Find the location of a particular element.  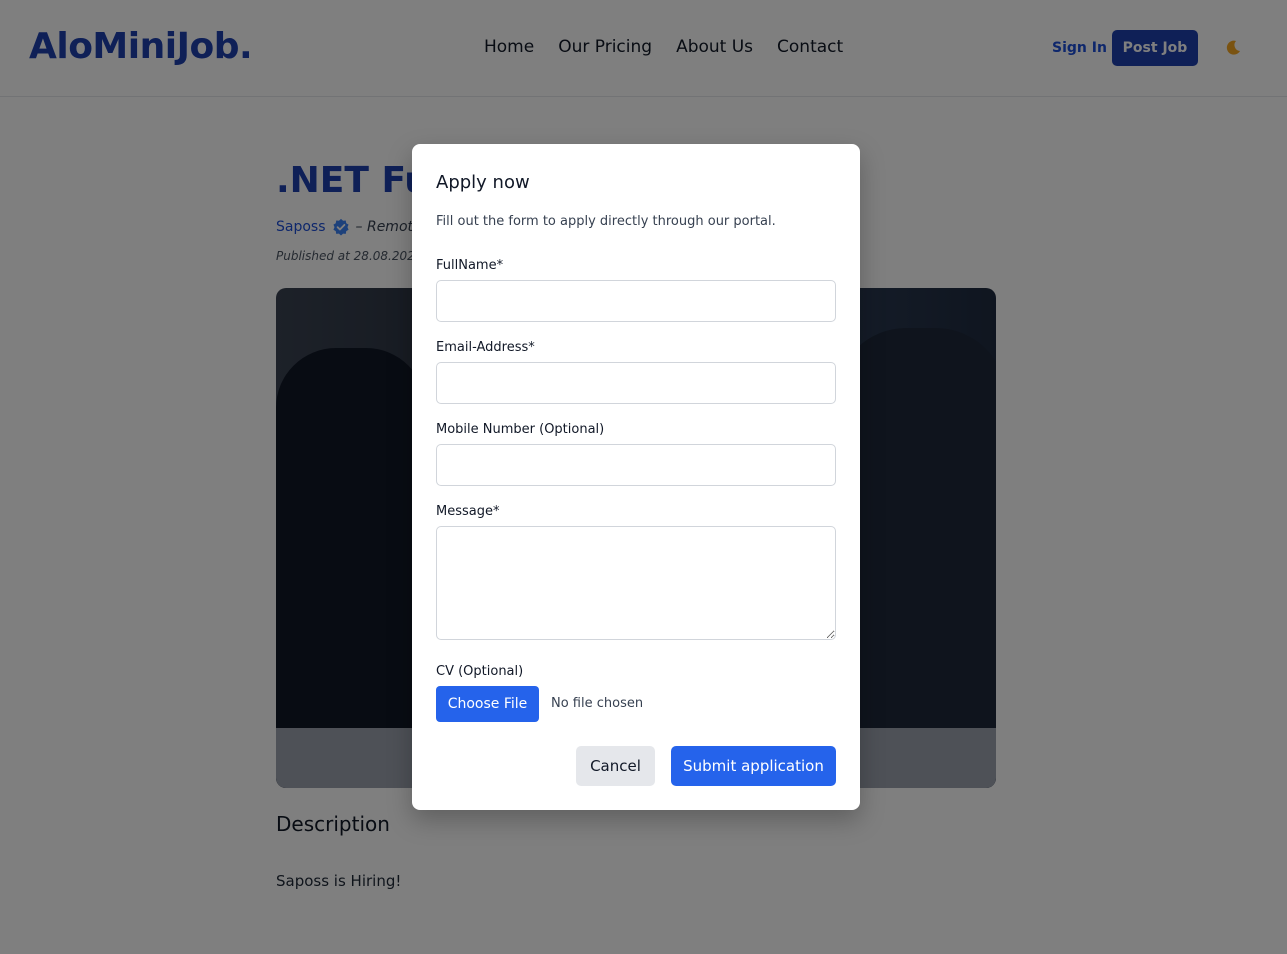

message-label: Message* is located at coordinates (468, 511).